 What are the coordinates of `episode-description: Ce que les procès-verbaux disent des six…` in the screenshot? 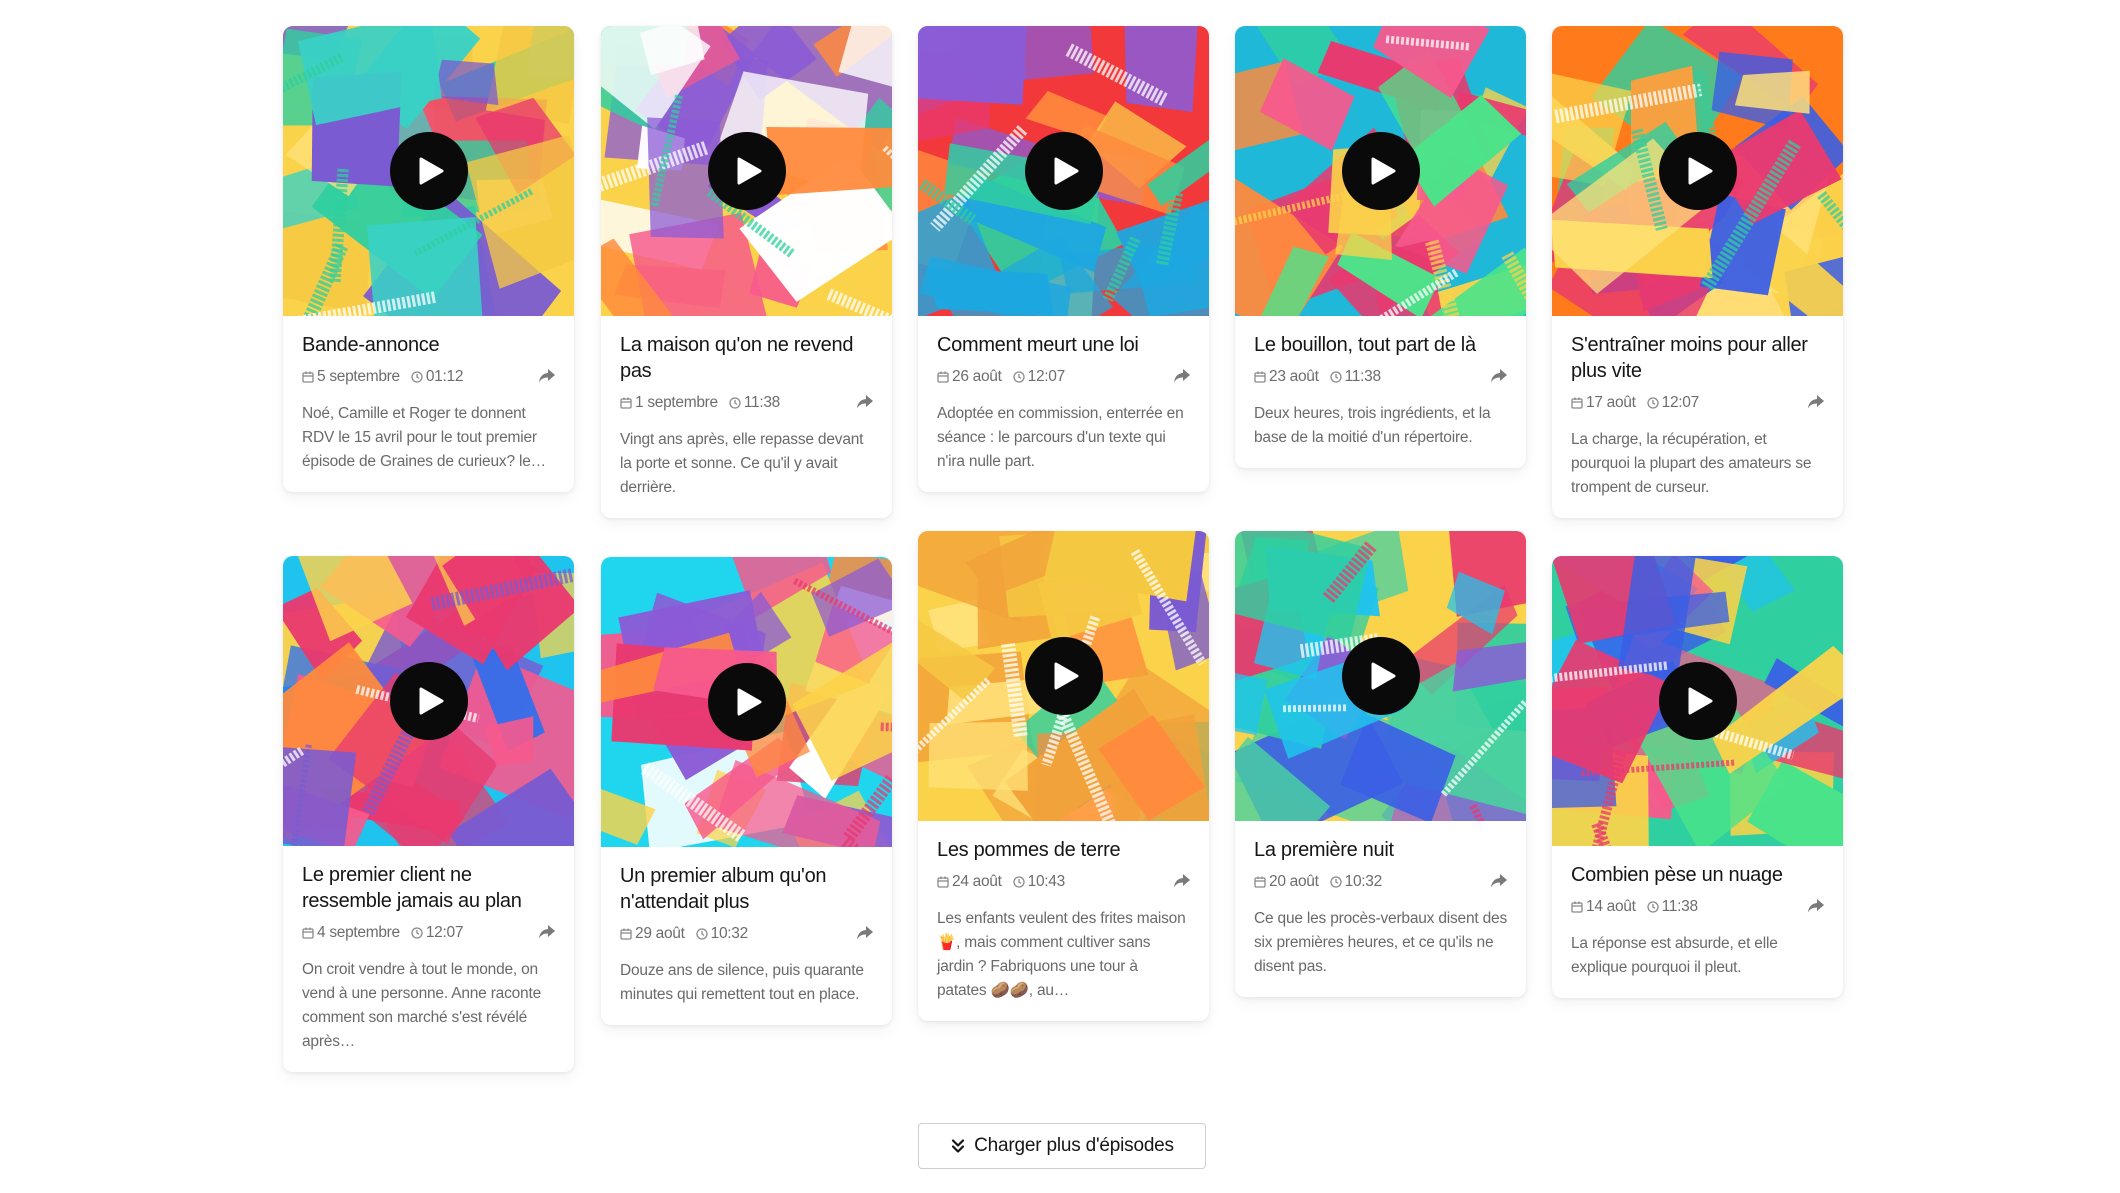 It's located at (1381, 942).